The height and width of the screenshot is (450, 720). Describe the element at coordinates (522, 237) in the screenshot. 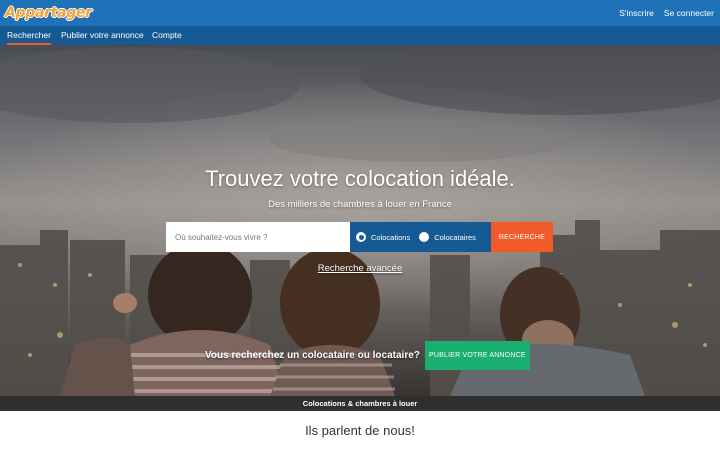

I see `search-button: RECHERCHE` at that location.